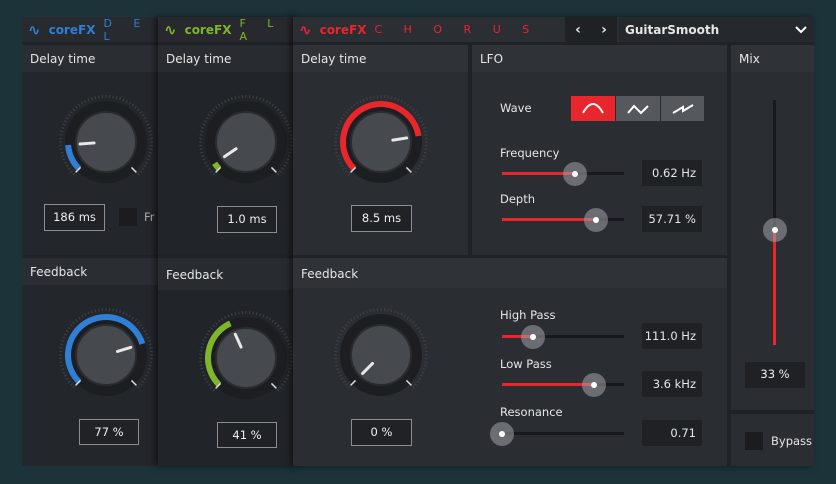 Image resolution: width=836 pixels, height=484 pixels. What do you see at coordinates (682, 108) in the screenshot?
I see `wave-saw-button` at bounding box center [682, 108].